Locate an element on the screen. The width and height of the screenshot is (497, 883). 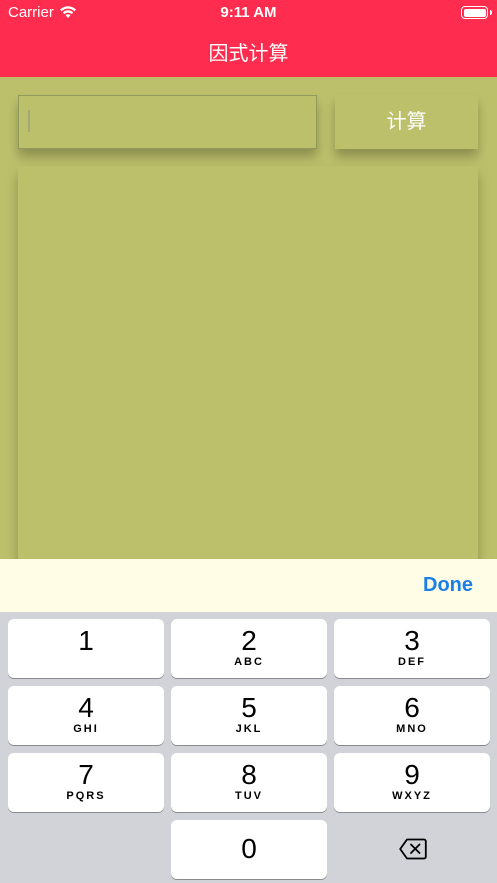
key-letters: WXYZ is located at coordinates (412, 796).